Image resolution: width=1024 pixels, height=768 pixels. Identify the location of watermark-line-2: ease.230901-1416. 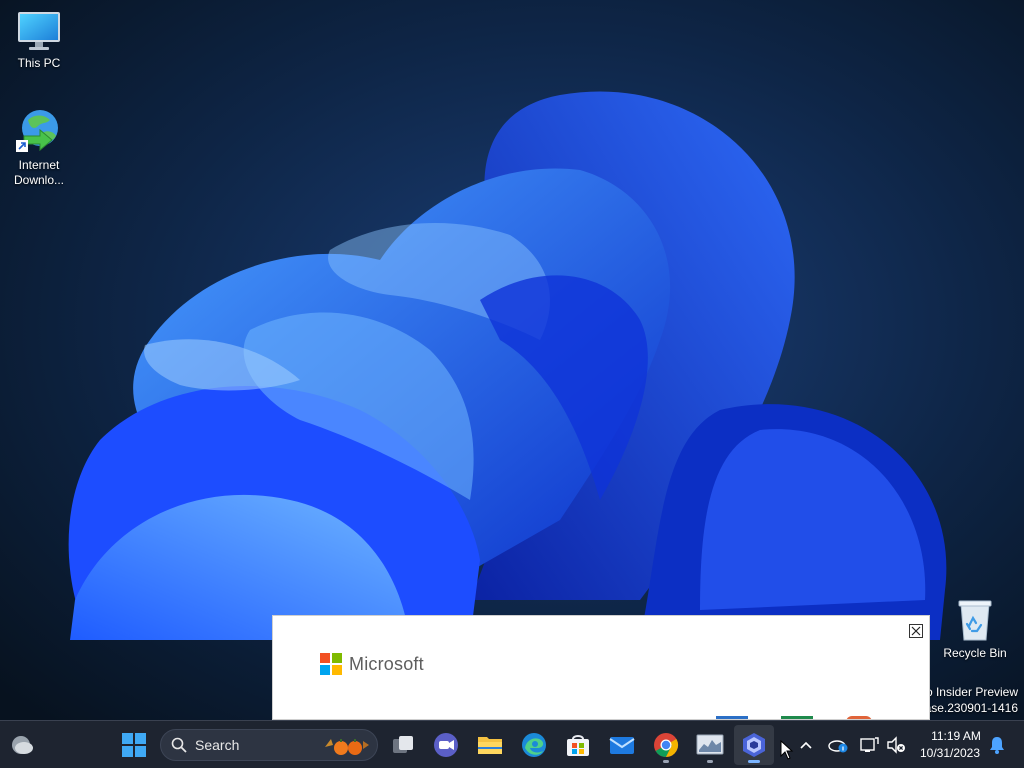
(967, 708).